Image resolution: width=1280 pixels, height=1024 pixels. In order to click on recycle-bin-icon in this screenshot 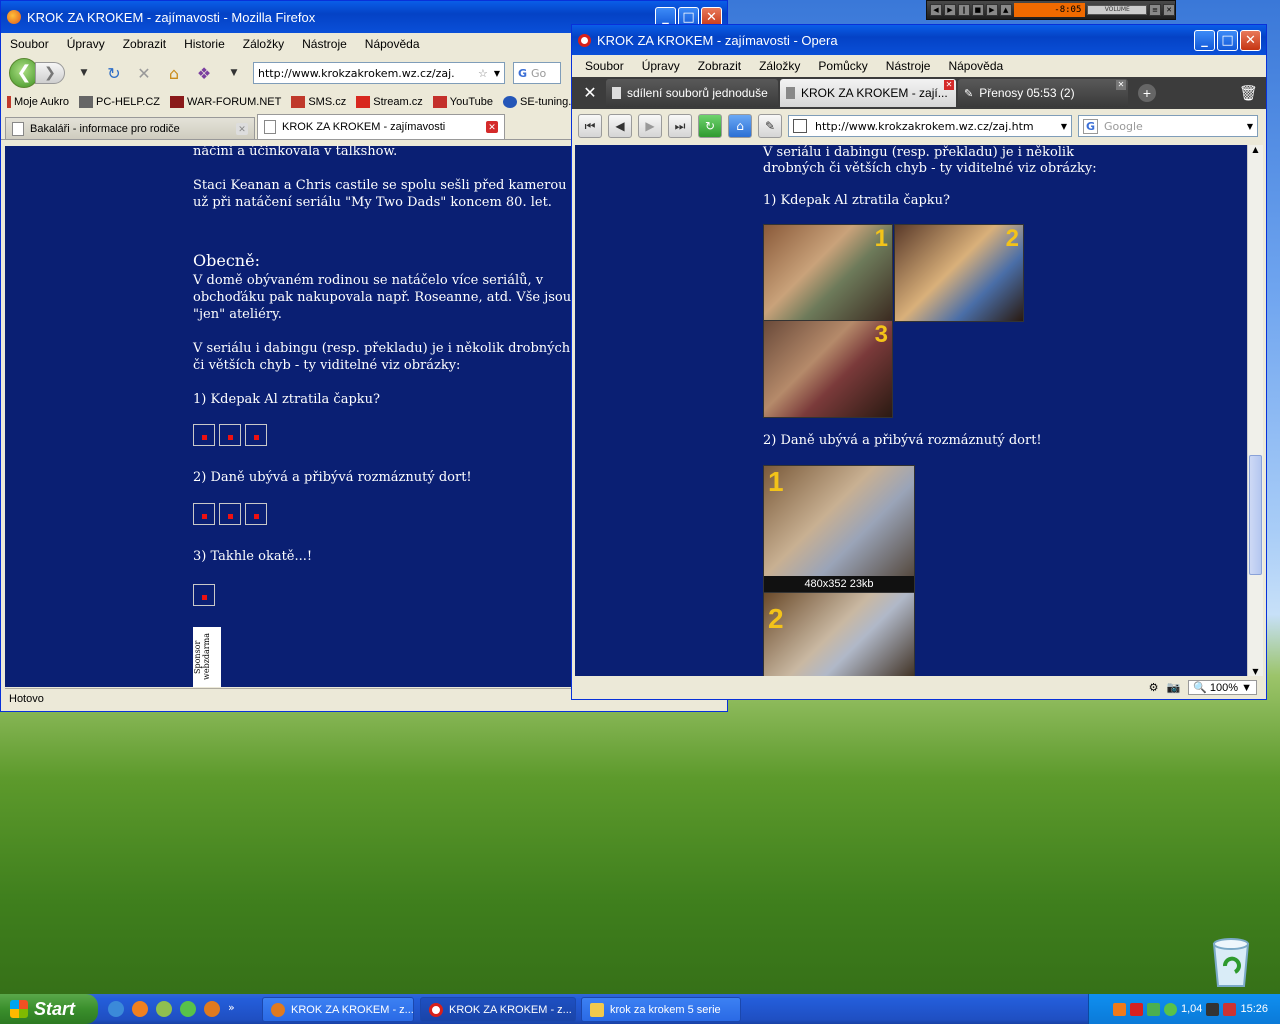, I will do `click(1231, 962)`.